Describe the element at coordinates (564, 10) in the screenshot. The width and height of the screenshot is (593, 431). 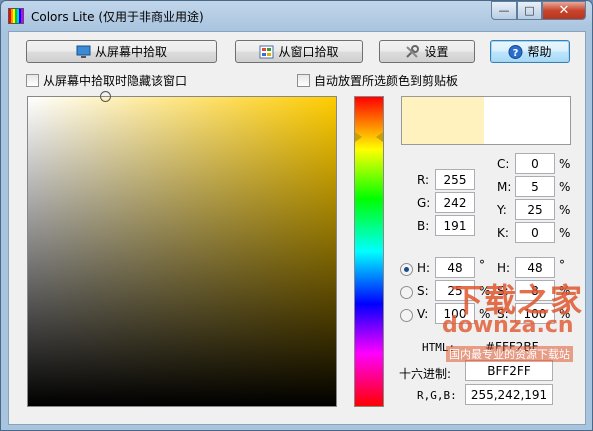
I see `close-button: ✕` at that location.